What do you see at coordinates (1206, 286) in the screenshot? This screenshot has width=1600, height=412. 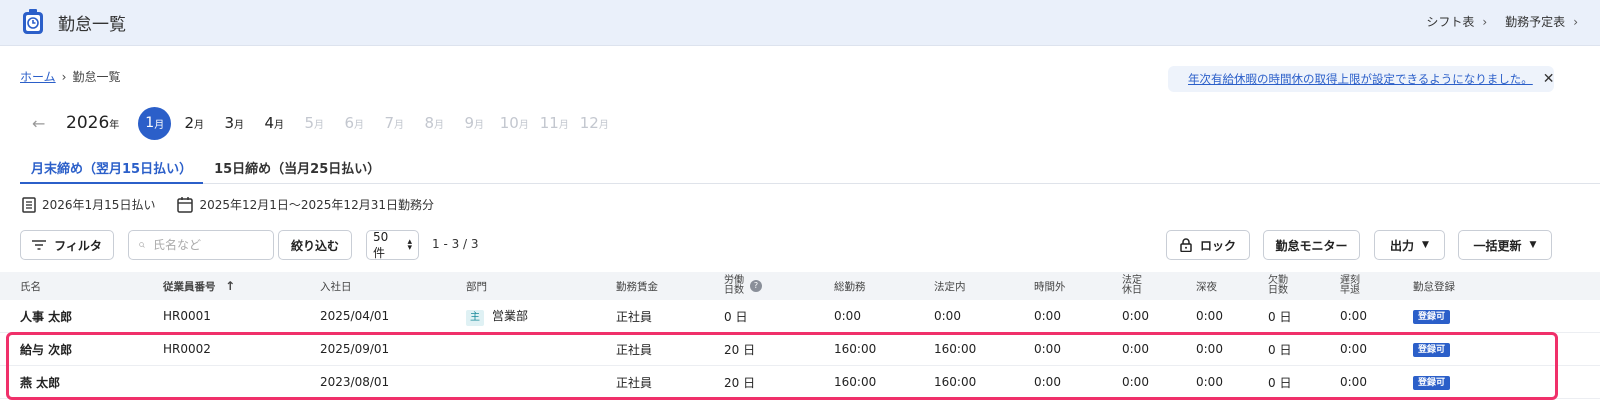 I see `col-night: 深夜` at bounding box center [1206, 286].